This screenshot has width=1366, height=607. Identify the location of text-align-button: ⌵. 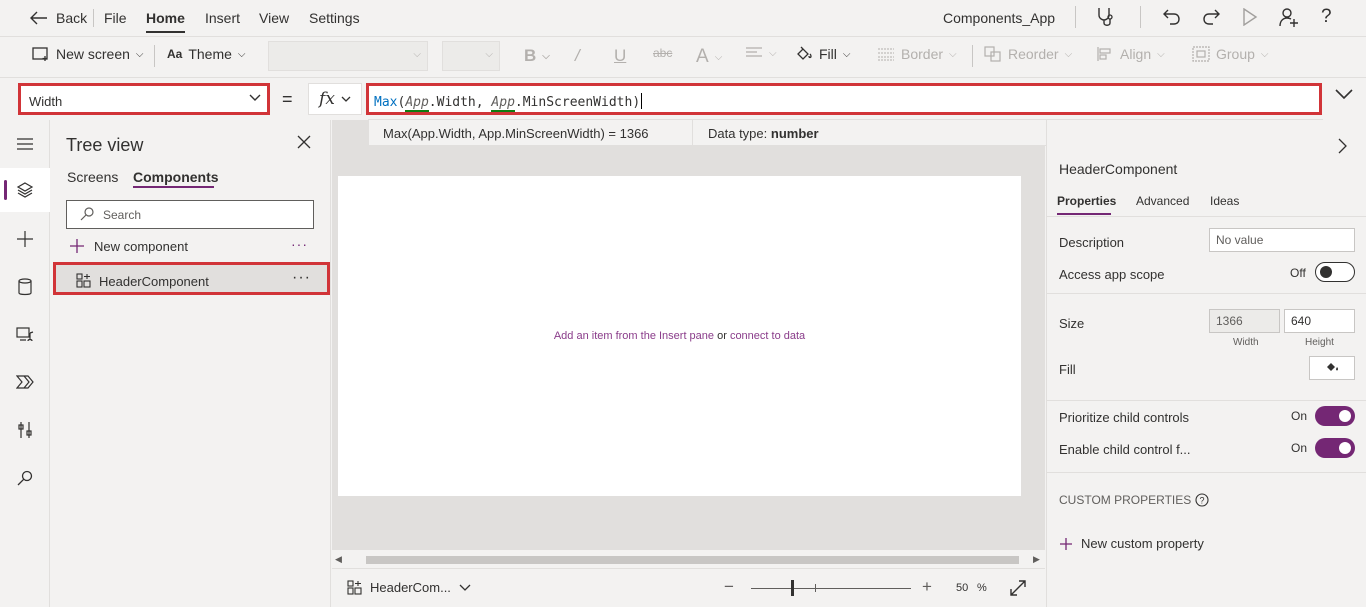
(761, 53).